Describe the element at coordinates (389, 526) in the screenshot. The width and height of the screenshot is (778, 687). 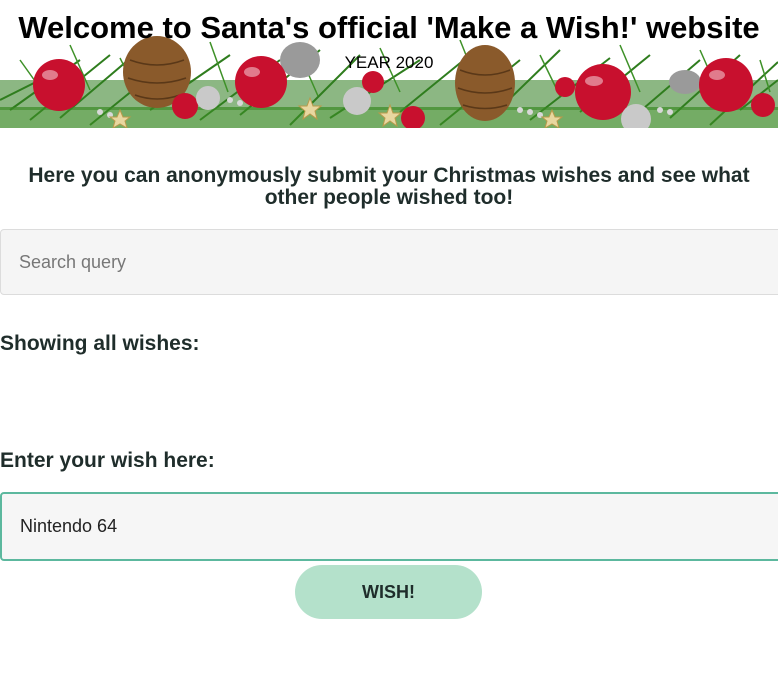
I see `wish-input` at that location.